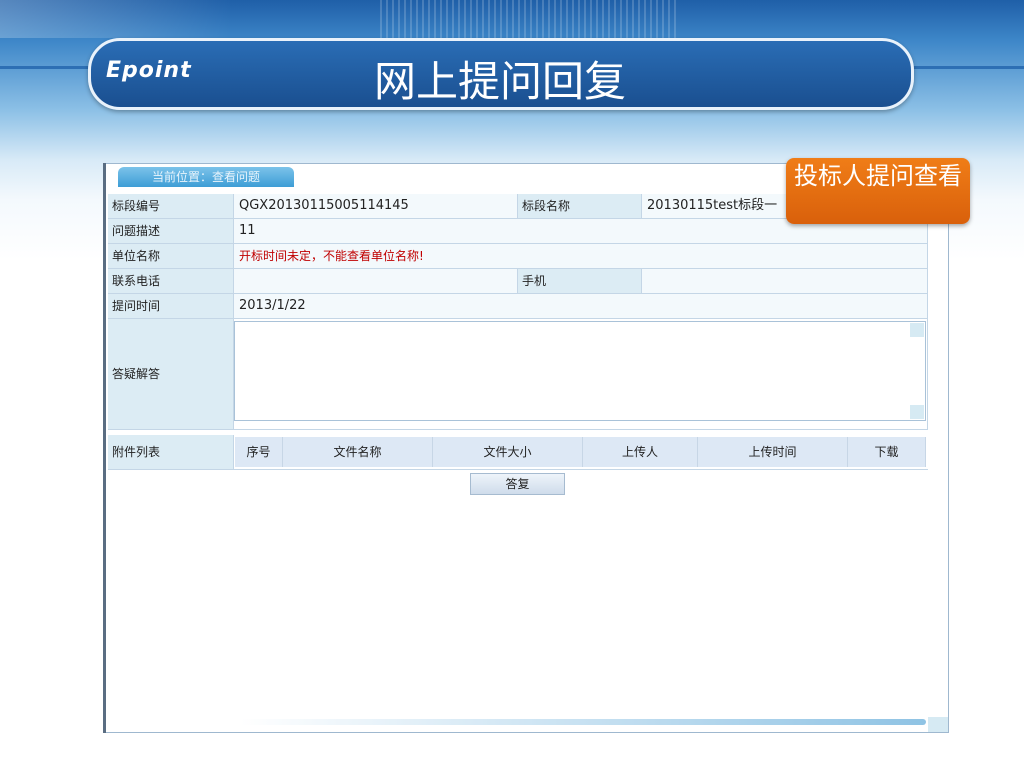 This screenshot has width=1024, height=768. I want to click on background-decoration-corner, so click(115, 19).